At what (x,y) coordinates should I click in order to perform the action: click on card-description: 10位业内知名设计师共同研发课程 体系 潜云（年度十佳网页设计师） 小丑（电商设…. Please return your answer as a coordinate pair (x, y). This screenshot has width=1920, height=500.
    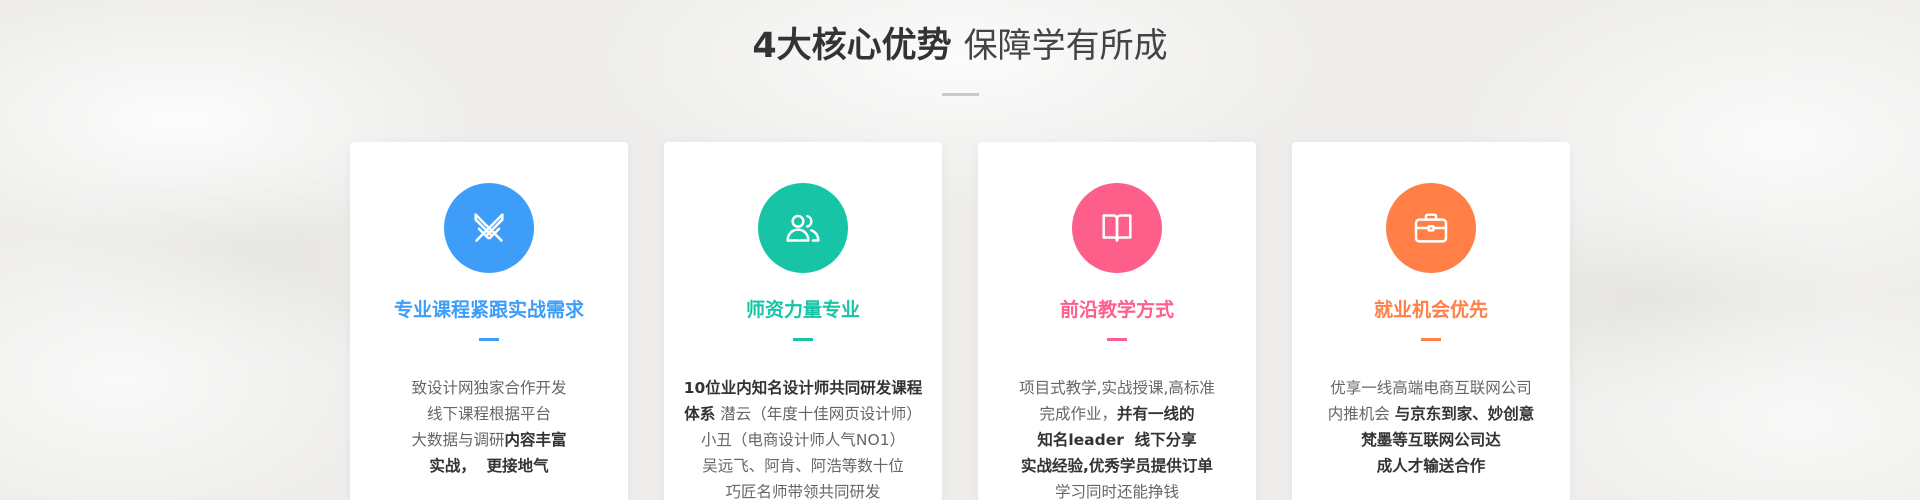
    Looking at the image, I should click on (803, 437).